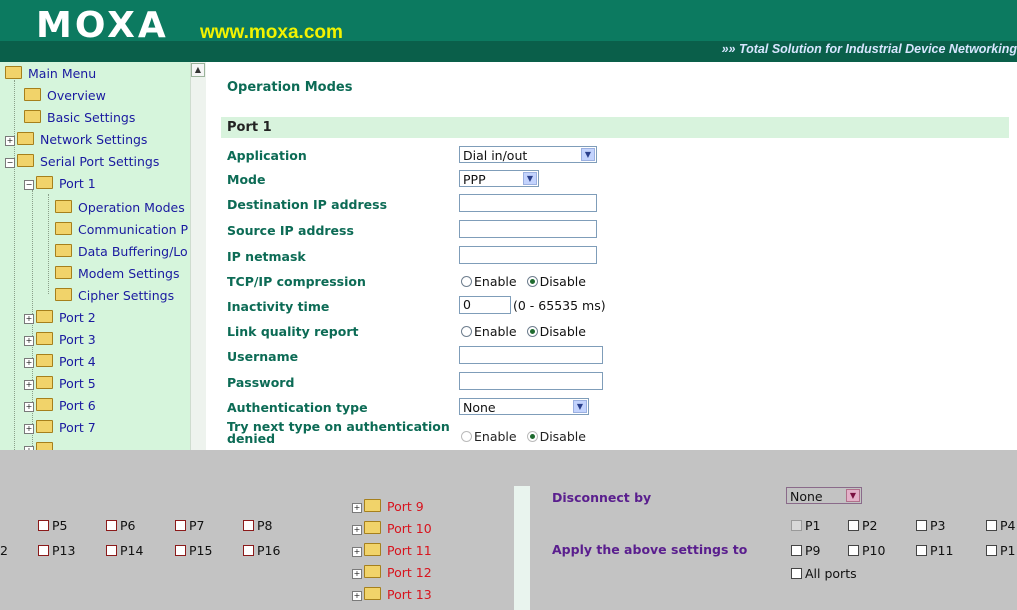 Image resolution: width=1017 pixels, height=610 pixels. I want to click on mode-select: PPP ▼, so click(499, 178).